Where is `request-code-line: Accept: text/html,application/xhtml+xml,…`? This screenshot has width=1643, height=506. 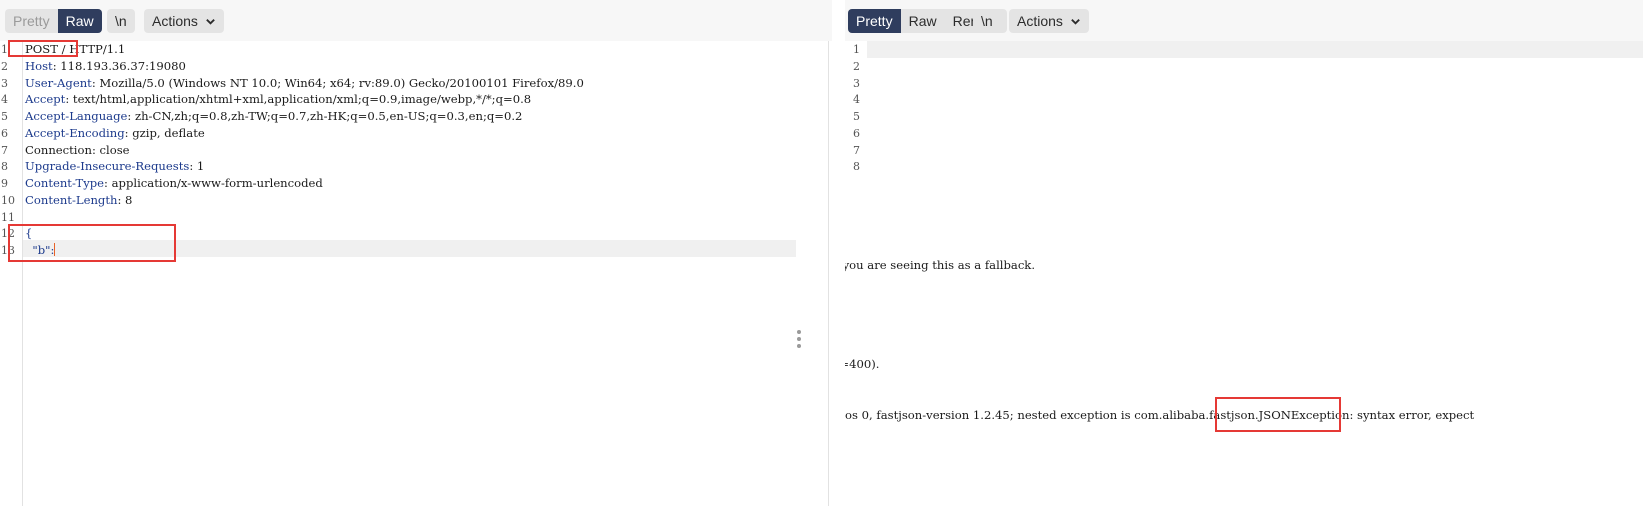
request-code-line: Accept: text/html,application/xhtml+xml,… is located at coordinates (278, 99).